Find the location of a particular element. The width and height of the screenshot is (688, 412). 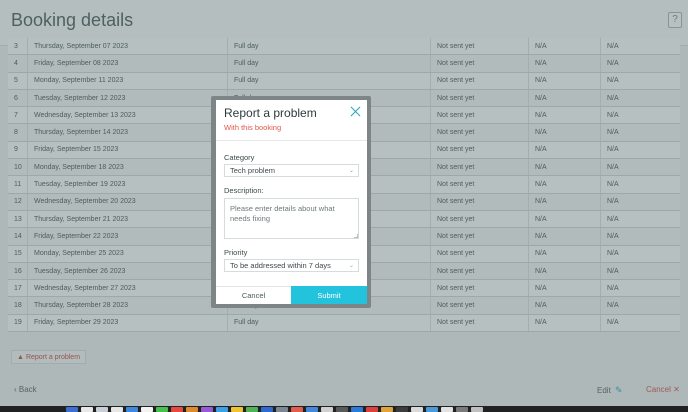

dock-app-icons is located at coordinates (274, 409).